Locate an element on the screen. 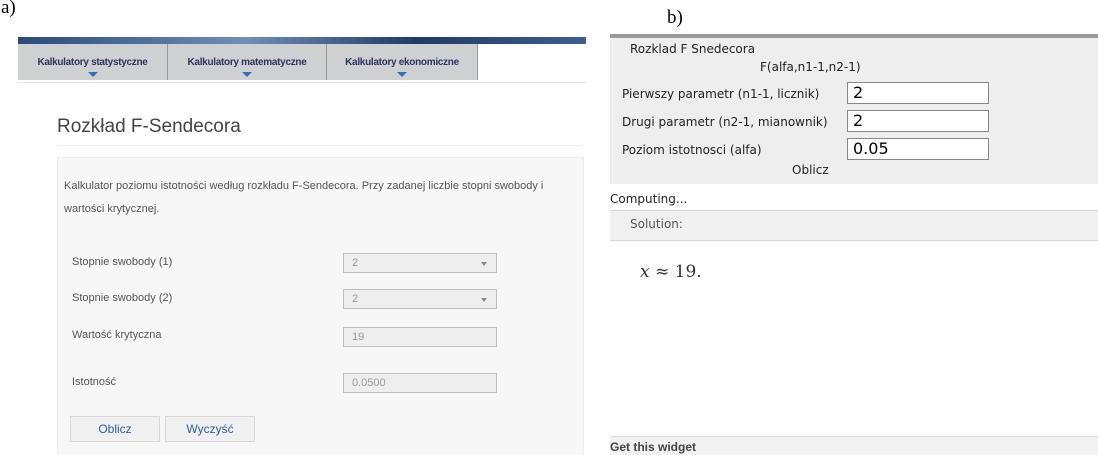 The height and width of the screenshot is (455, 1098). solution-header is located at coordinates (854, 225).